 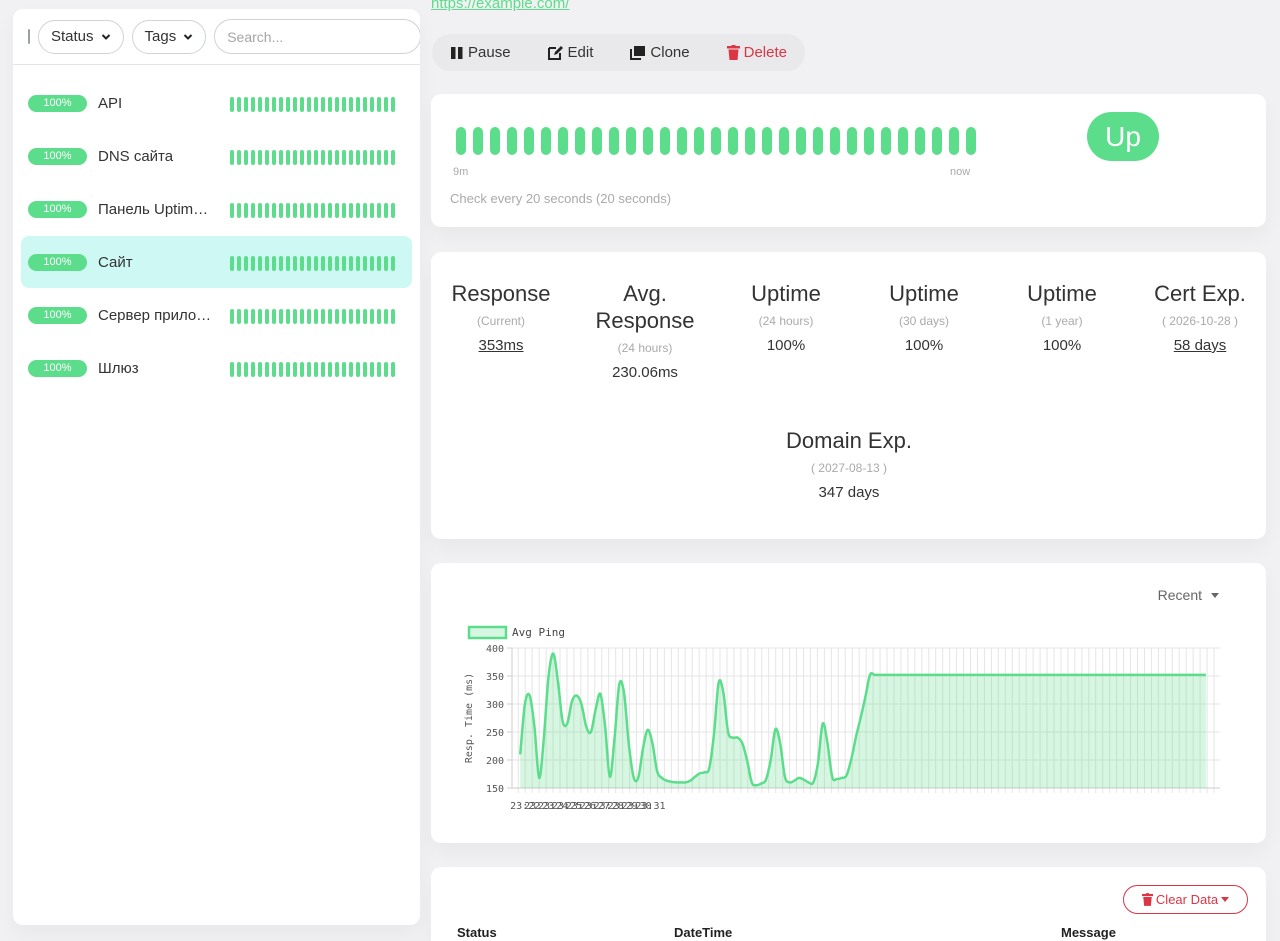 What do you see at coordinates (786, 293) in the screenshot?
I see `stat-title: Uptime` at bounding box center [786, 293].